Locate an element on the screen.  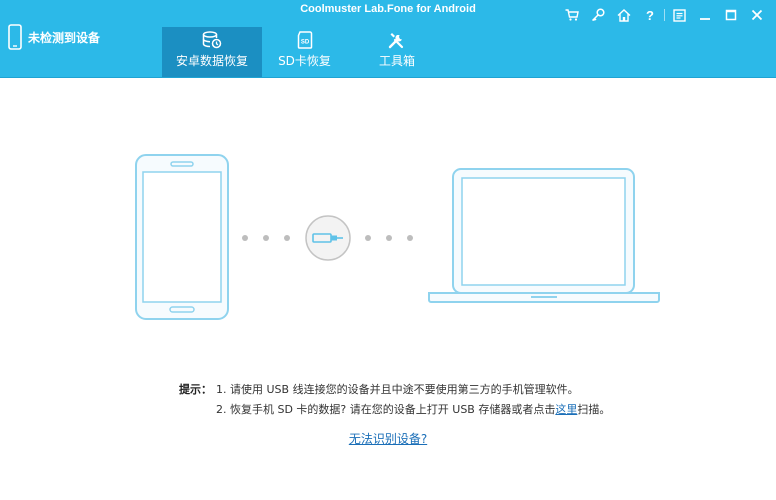
connection-dots-left is located at coordinates (266, 238).